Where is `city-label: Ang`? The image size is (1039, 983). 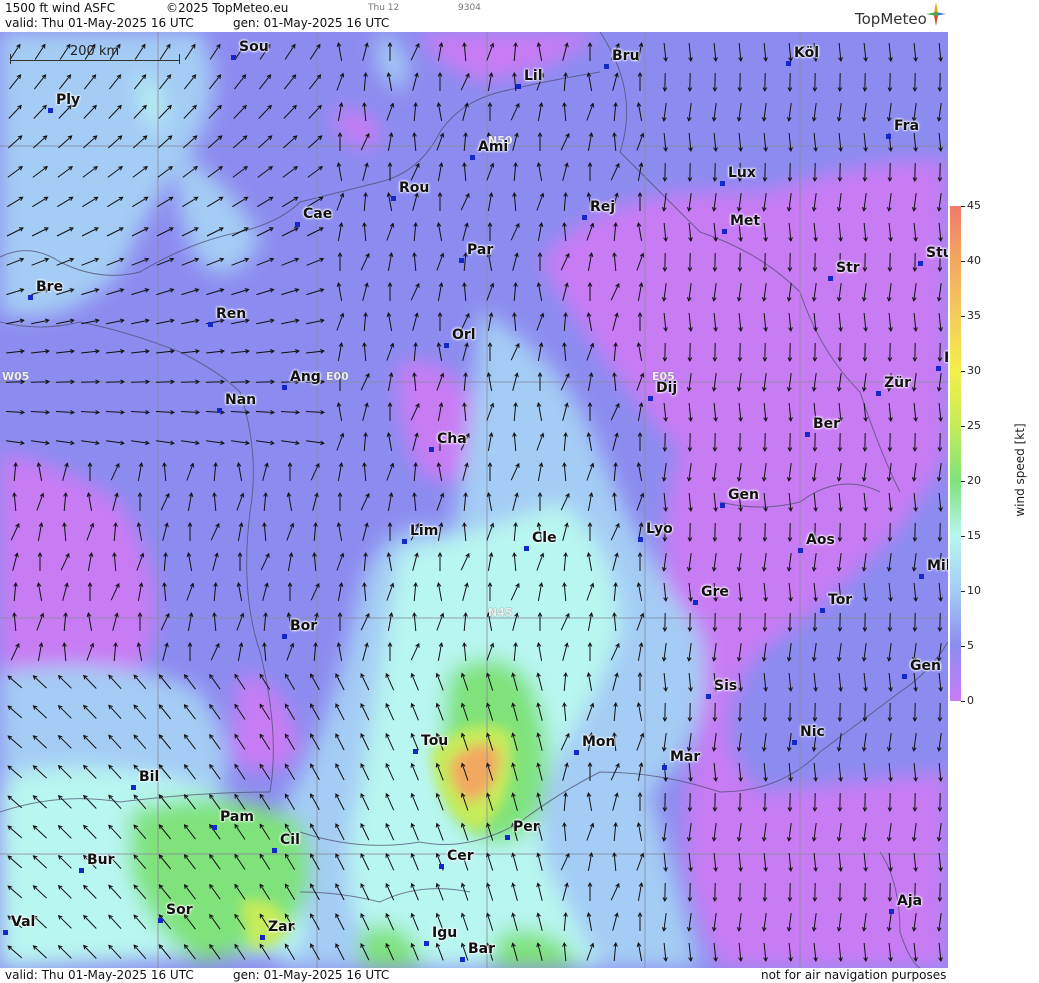
city-label: Ang is located at coordinates (305, 377).